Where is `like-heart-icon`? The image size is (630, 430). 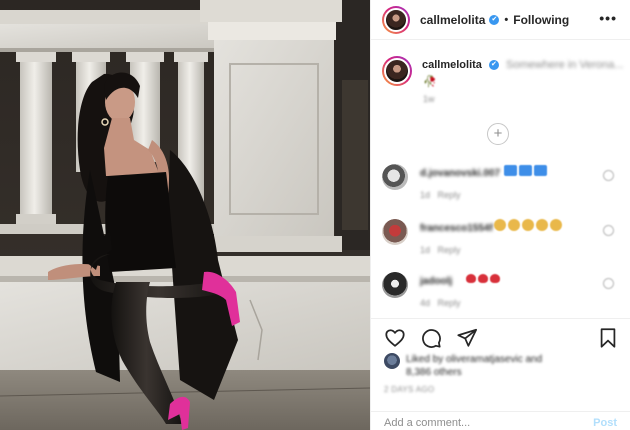
like-heart-icon is located at coordinates (395, 338).